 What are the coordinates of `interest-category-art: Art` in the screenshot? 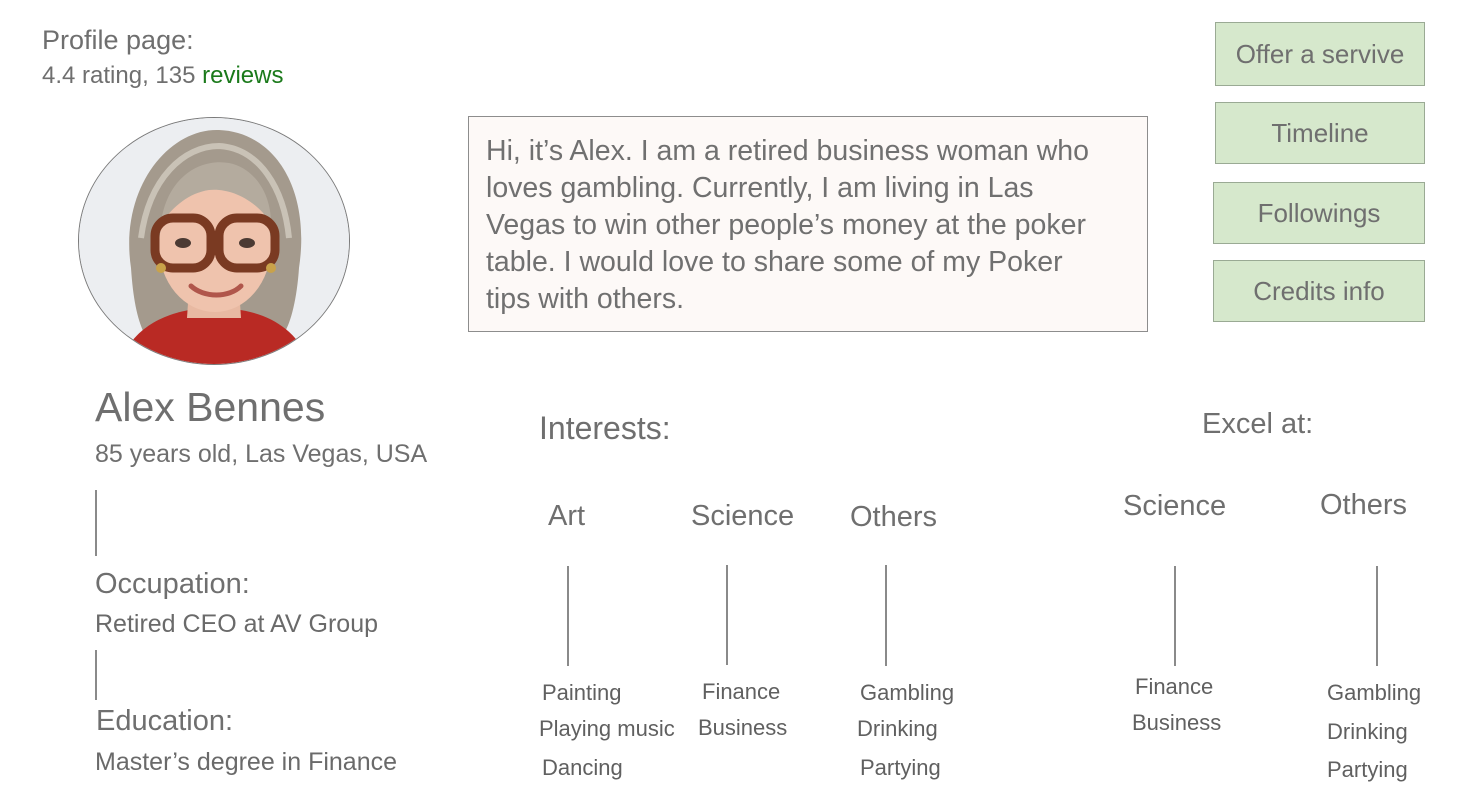 It's located at (567, 516).